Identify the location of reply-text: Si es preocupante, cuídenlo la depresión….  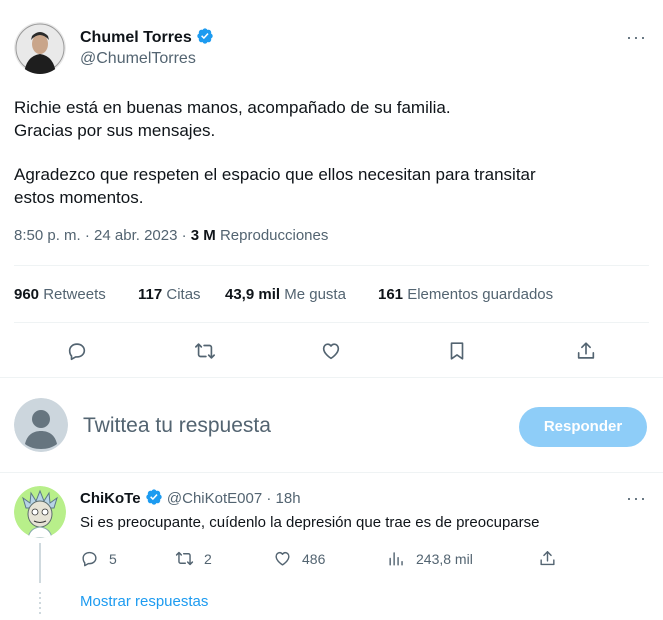
(310, 522).